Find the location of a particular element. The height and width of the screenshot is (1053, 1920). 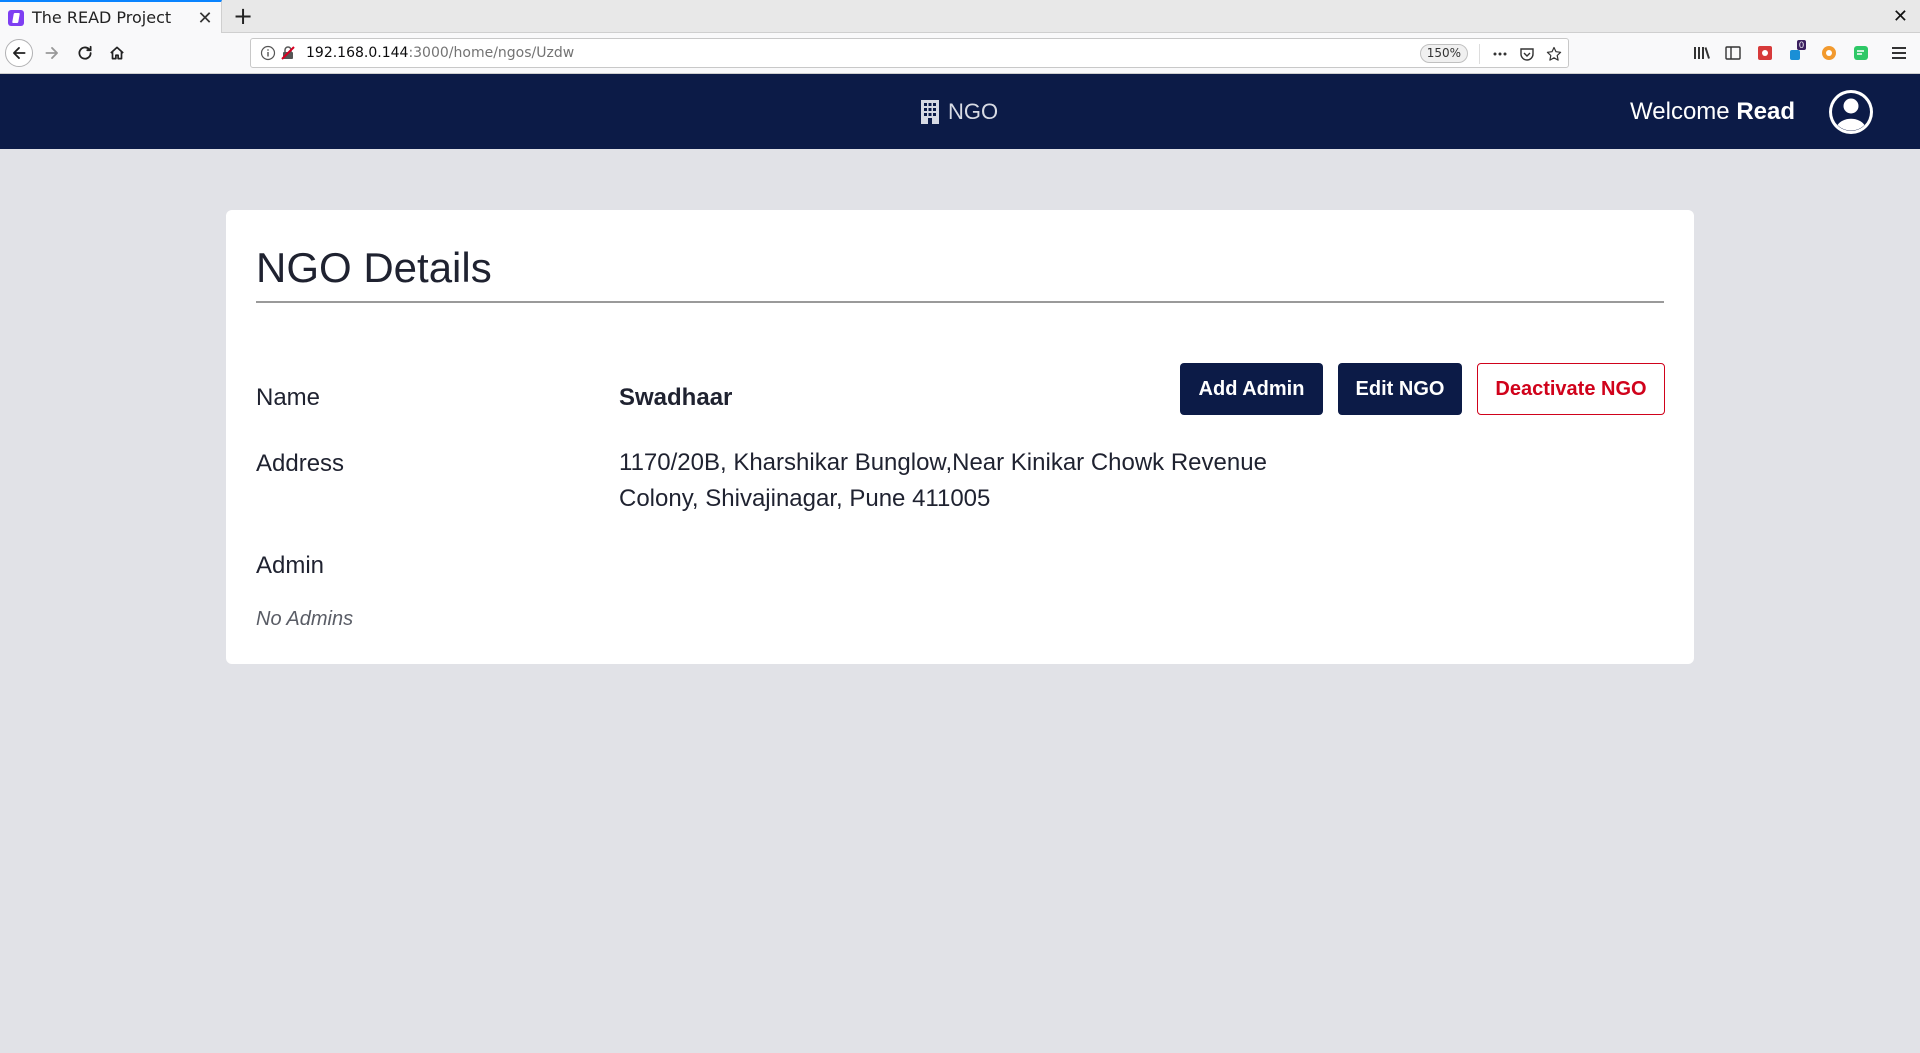

extension-green-button is located at coordinates (1861, 53).